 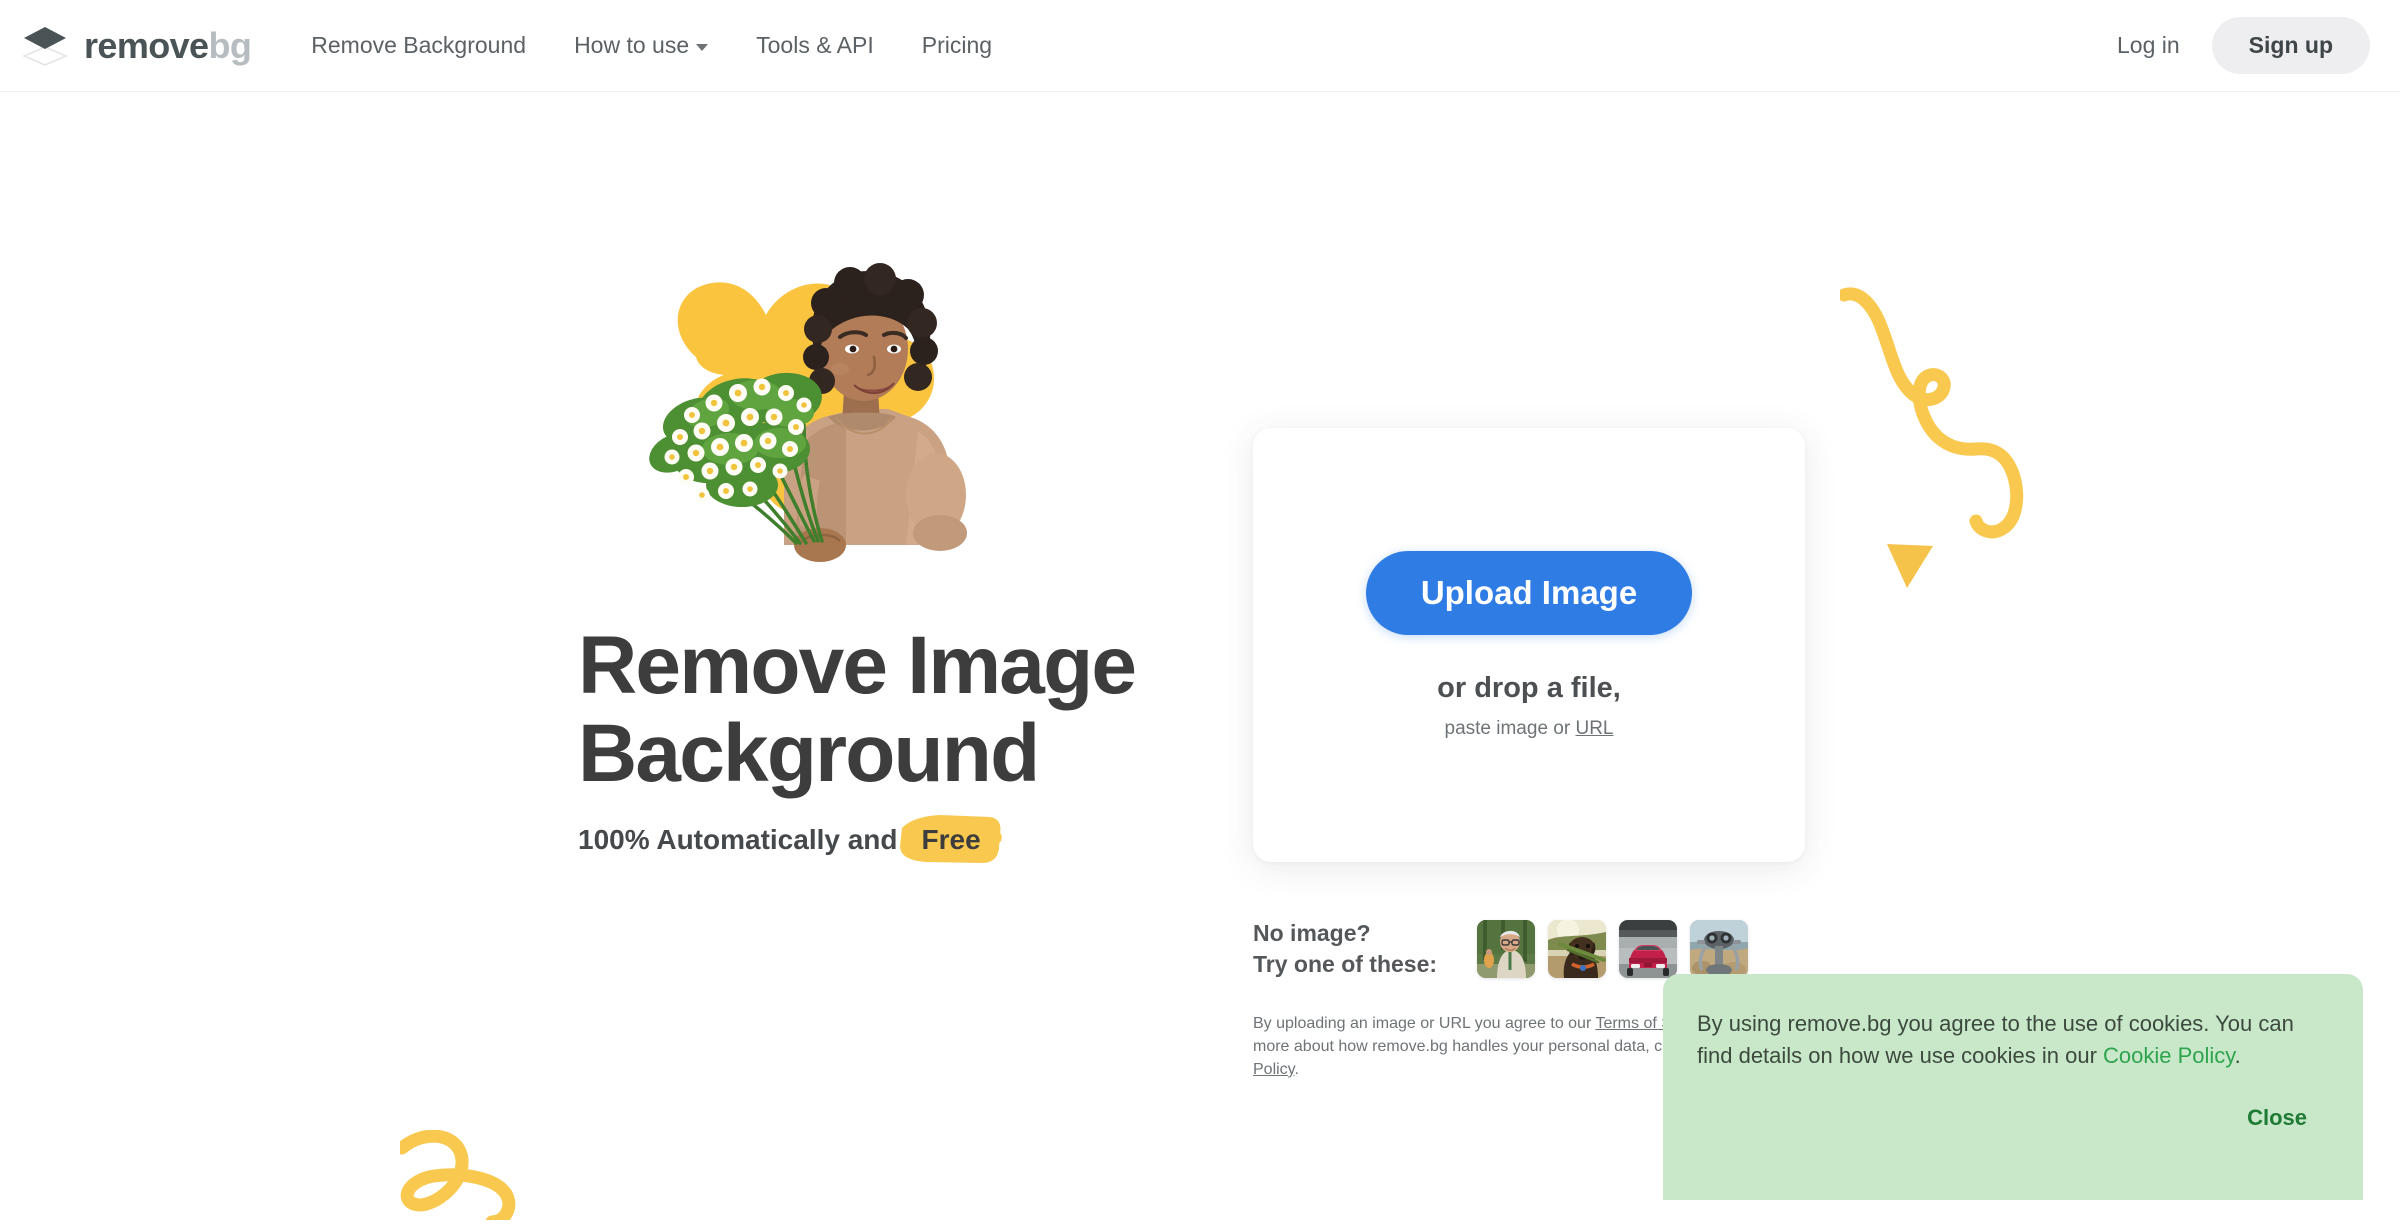 I want to click on squiggle-decoration-bottom, so click(x=487, y=1177).